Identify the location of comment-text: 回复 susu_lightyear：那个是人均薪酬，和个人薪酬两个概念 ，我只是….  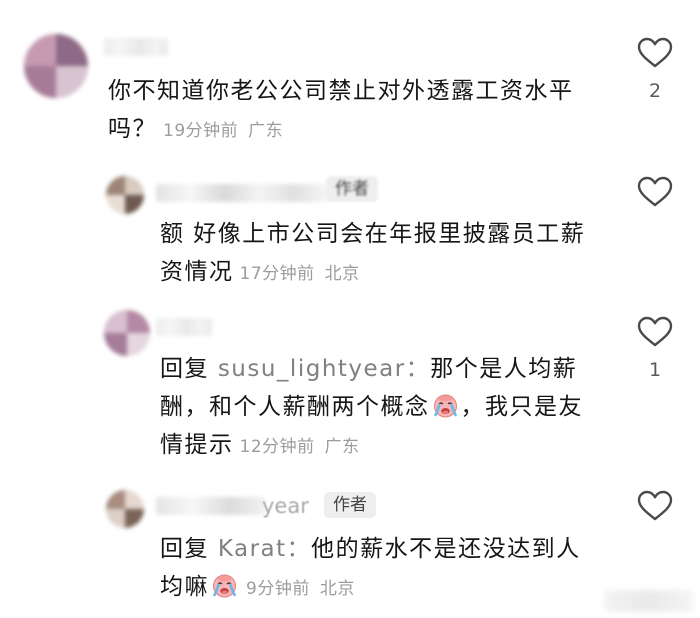
(380, 408).